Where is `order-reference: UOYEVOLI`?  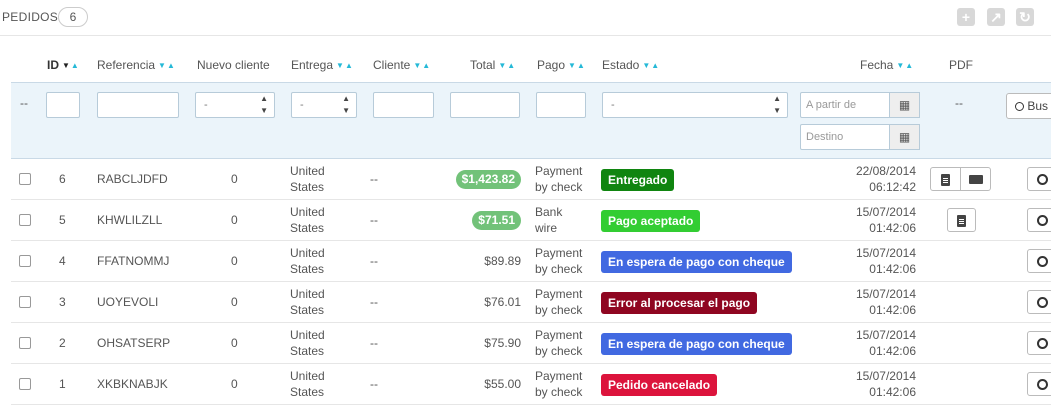 order-reference: UOYEVOLI is located at coordinates (128, 302).